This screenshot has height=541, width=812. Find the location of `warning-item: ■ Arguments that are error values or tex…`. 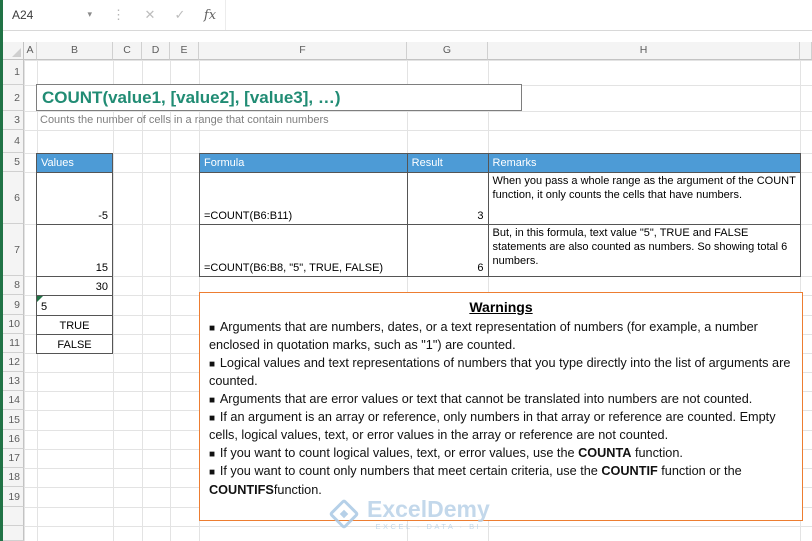

warning-item: ■ Arguments that are error values or tex… is located at coordinates (481, 398).